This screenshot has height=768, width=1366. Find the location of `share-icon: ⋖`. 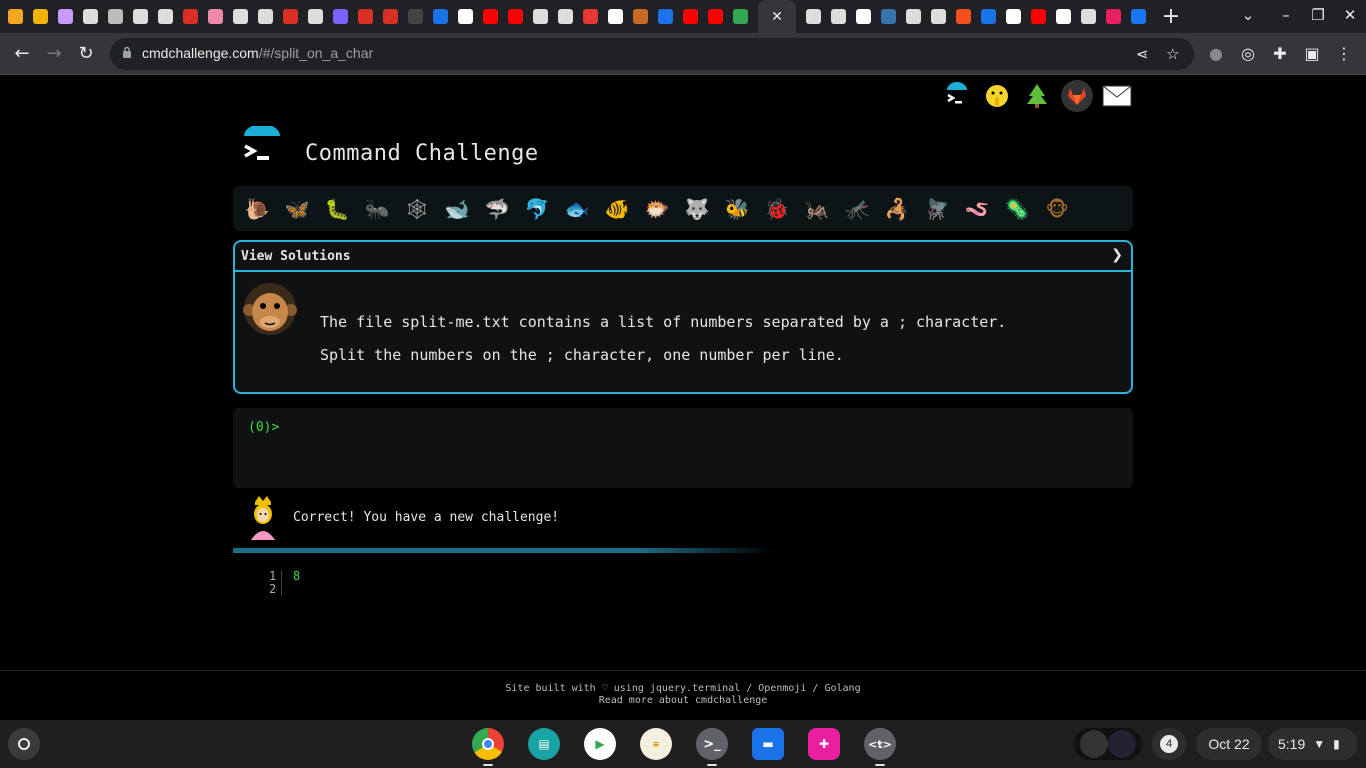

share-icon: ⋖ is located at coordinates (1142, 54).